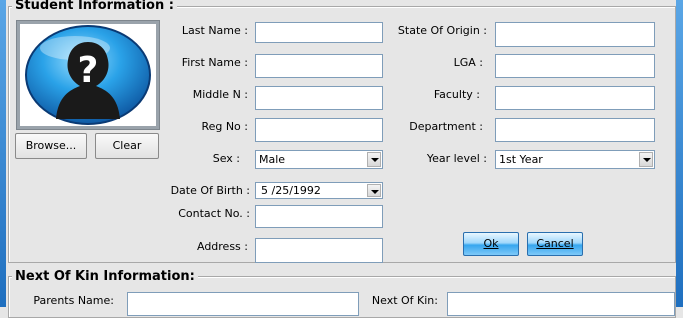 This screenshot has height=318, width=683. Describe the element at coordinates (214, 30) in the screenshot. I see `last-name-label: Last Name :` at that location.